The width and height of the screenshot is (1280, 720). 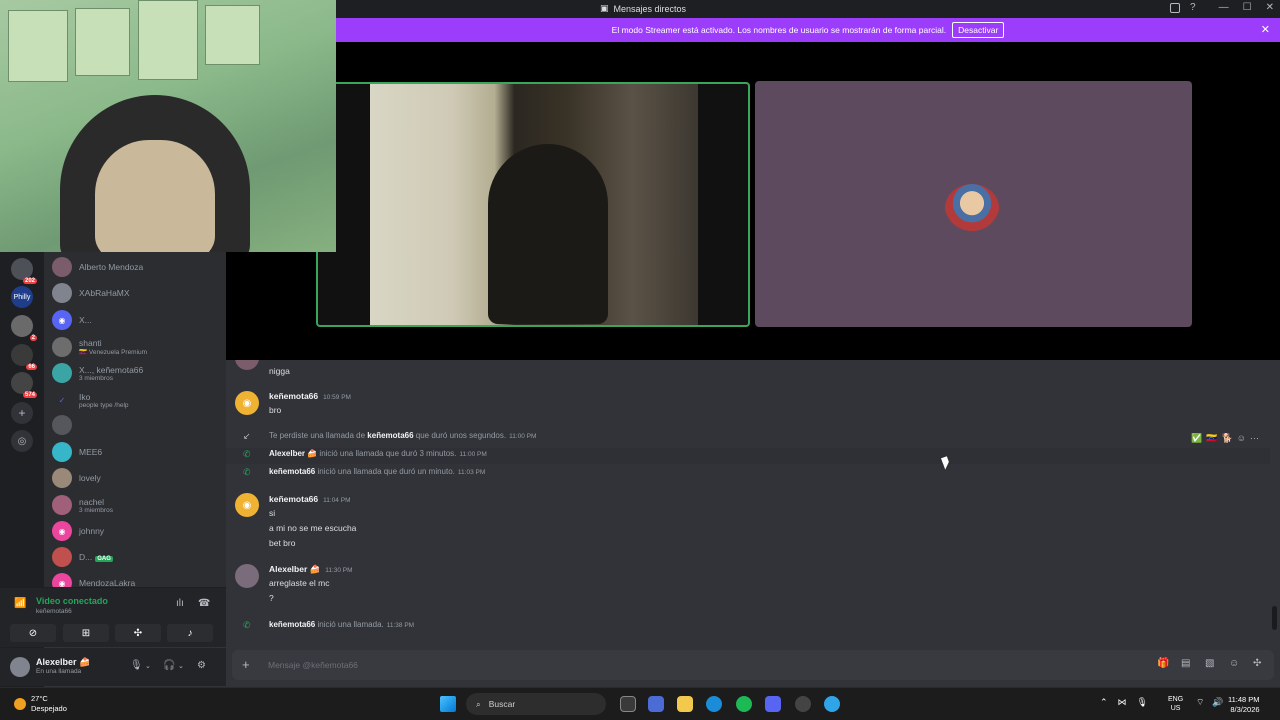 What do you see at coordinates (22, 297) in the screenshot?
I see `server-icon: Philly` at bounding box center [22, 297].